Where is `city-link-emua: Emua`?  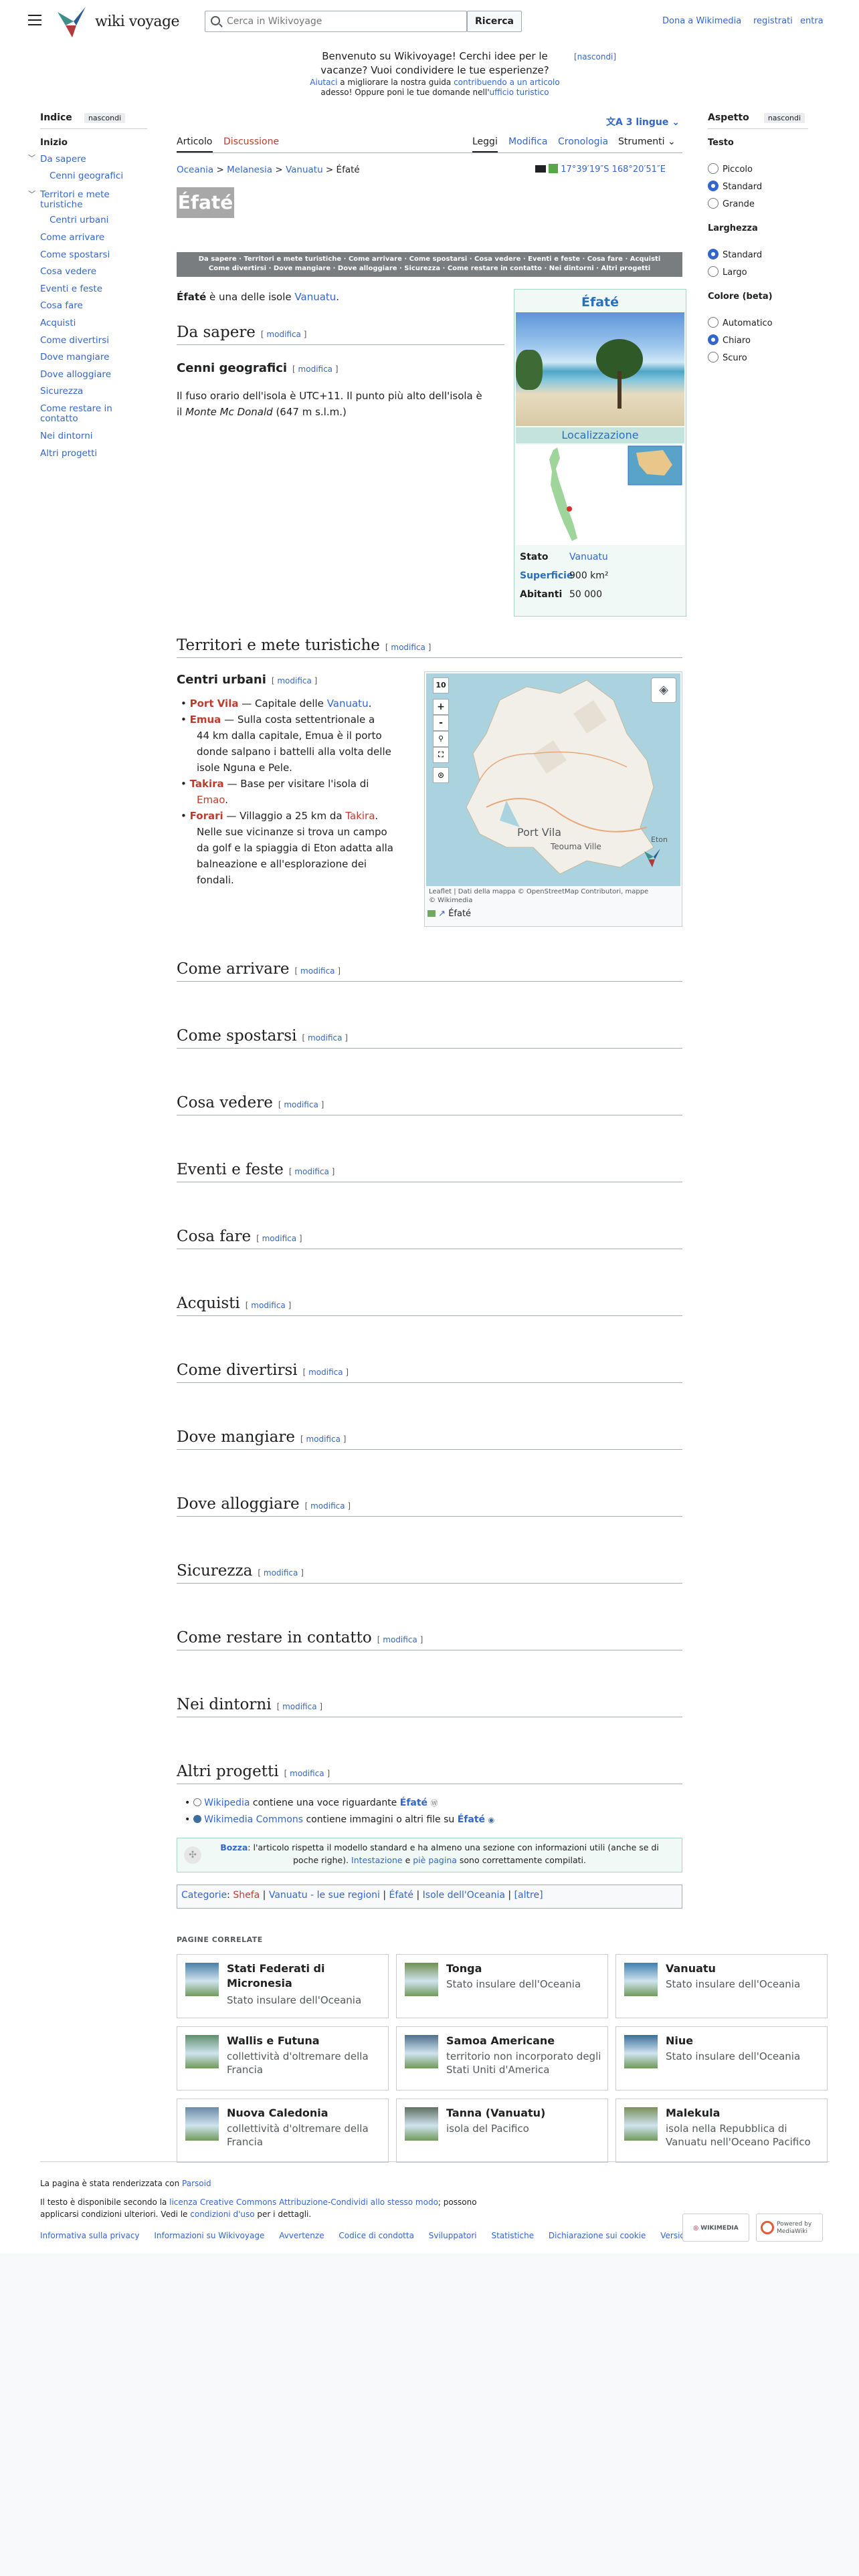
city-link-emua: Emua is located at coordinates (205, 720).